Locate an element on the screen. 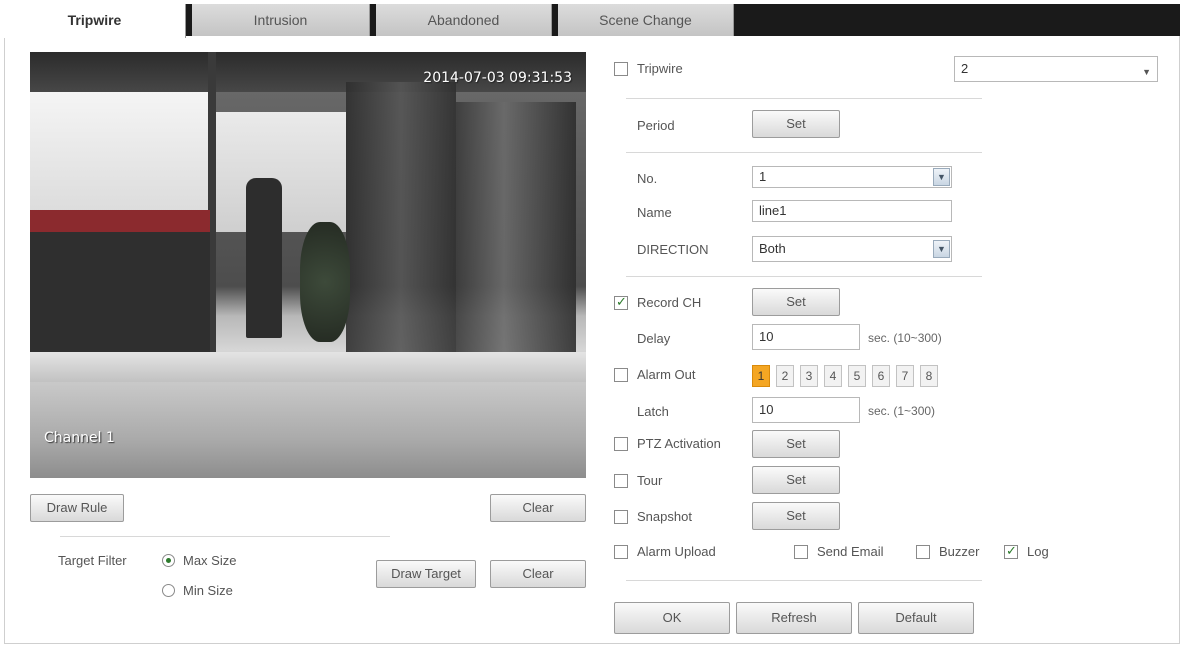 The image size is (1184, 648). draw-target-button: Draw Target is located at coordinates (426, 574).